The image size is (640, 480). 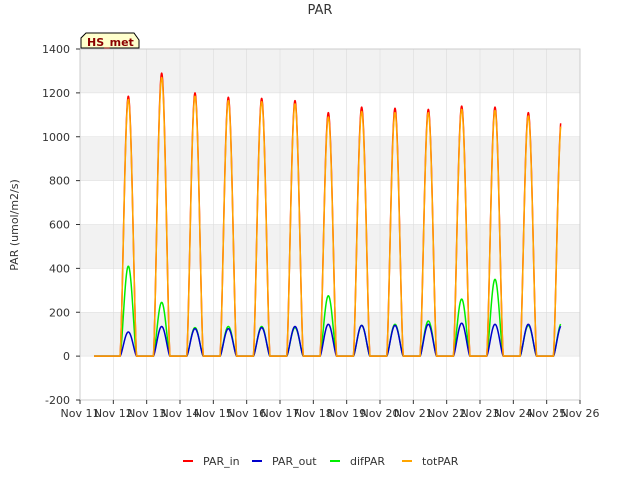 I want to click on y-tick-label: 600, so click(x=59, y=225).